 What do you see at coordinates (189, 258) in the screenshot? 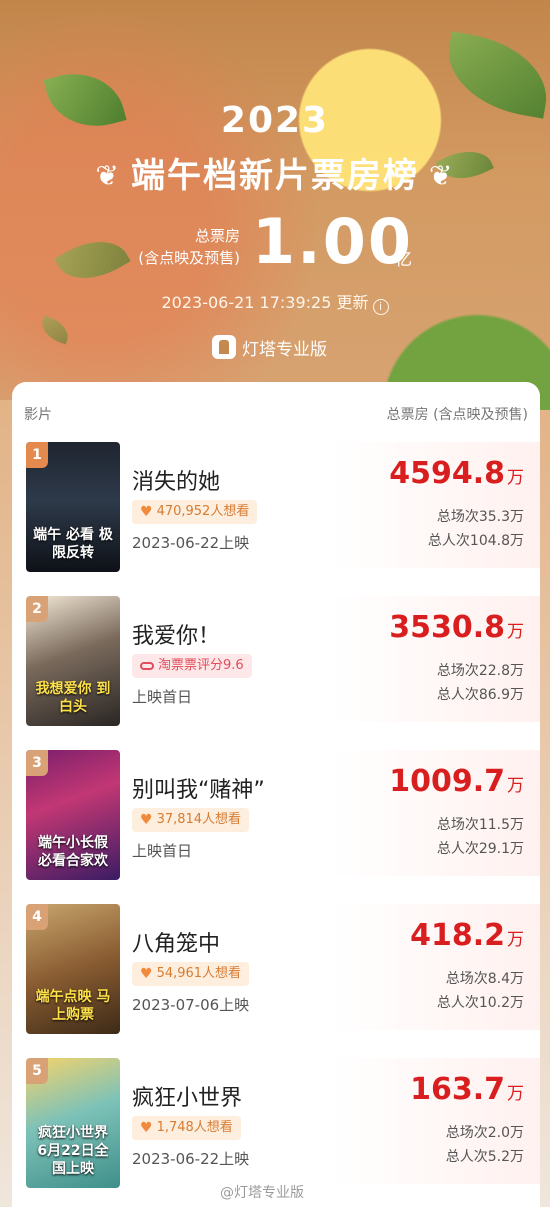
I see `total-label-line2: (含点映及预售)` at bounding box center [189, 258].